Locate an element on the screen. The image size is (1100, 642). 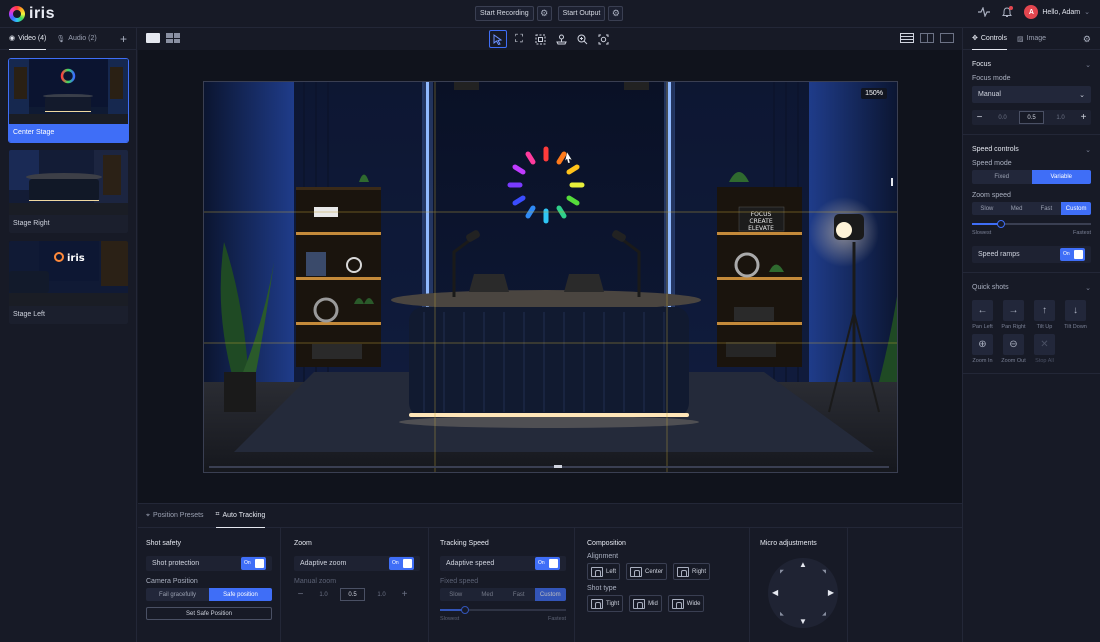
arrow-left-icon: ← is located at coordinates (982, 310).